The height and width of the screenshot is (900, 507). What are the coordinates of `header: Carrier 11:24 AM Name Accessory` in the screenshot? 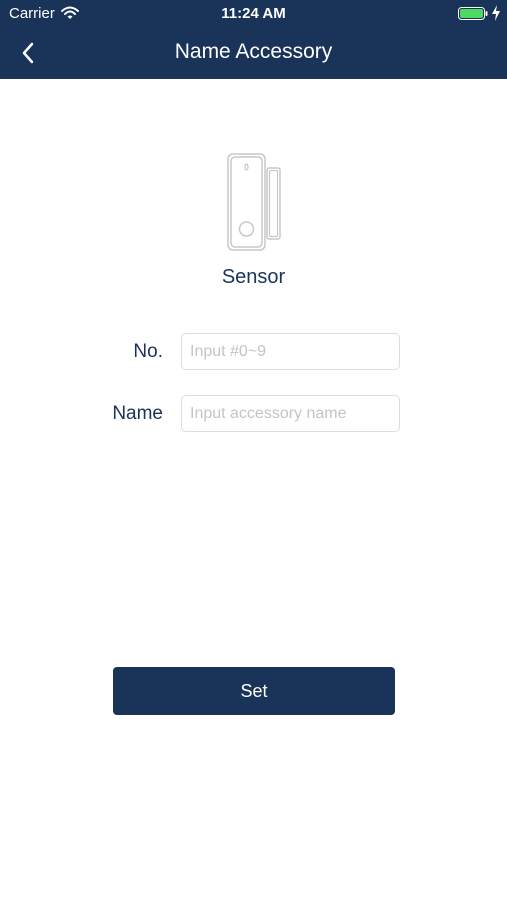 It's located at (253, 39).